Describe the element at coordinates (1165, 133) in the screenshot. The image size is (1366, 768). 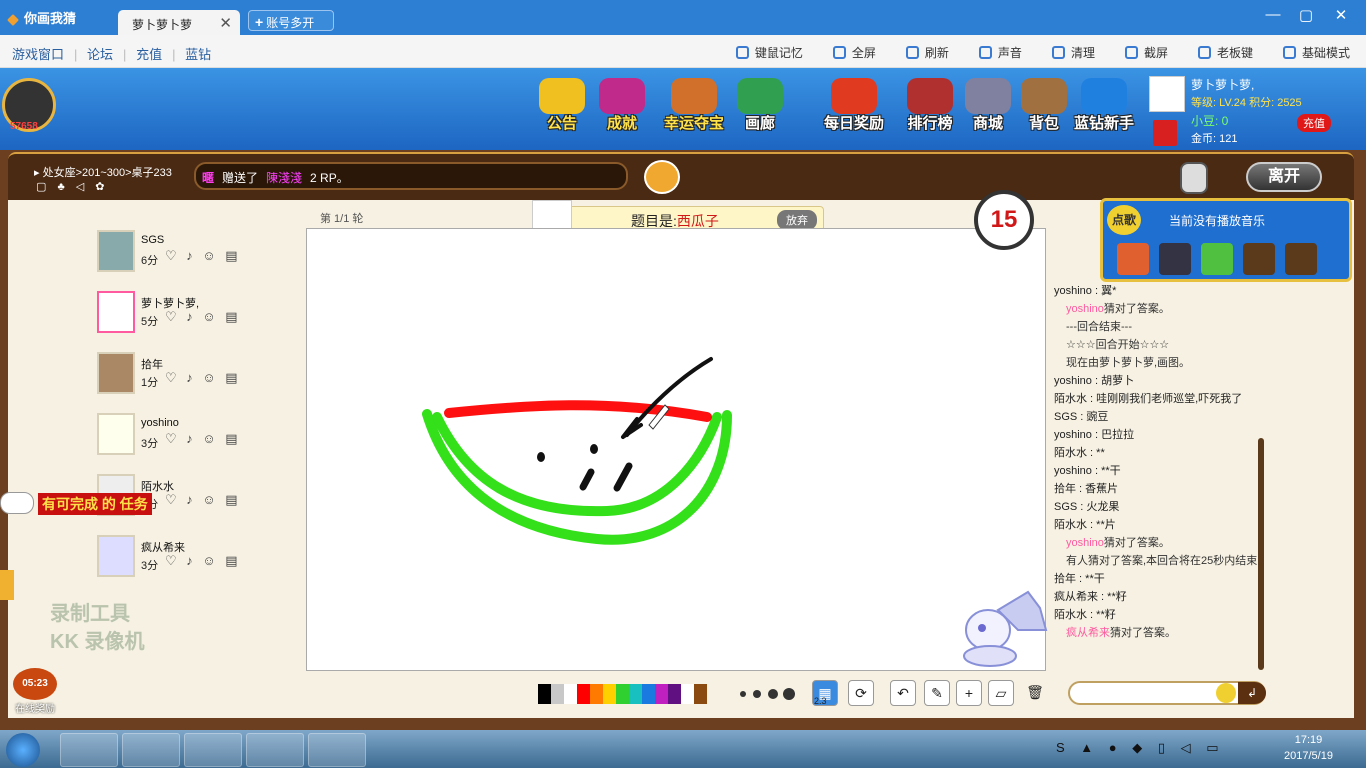
I see `red-envelope-icon` at that location.